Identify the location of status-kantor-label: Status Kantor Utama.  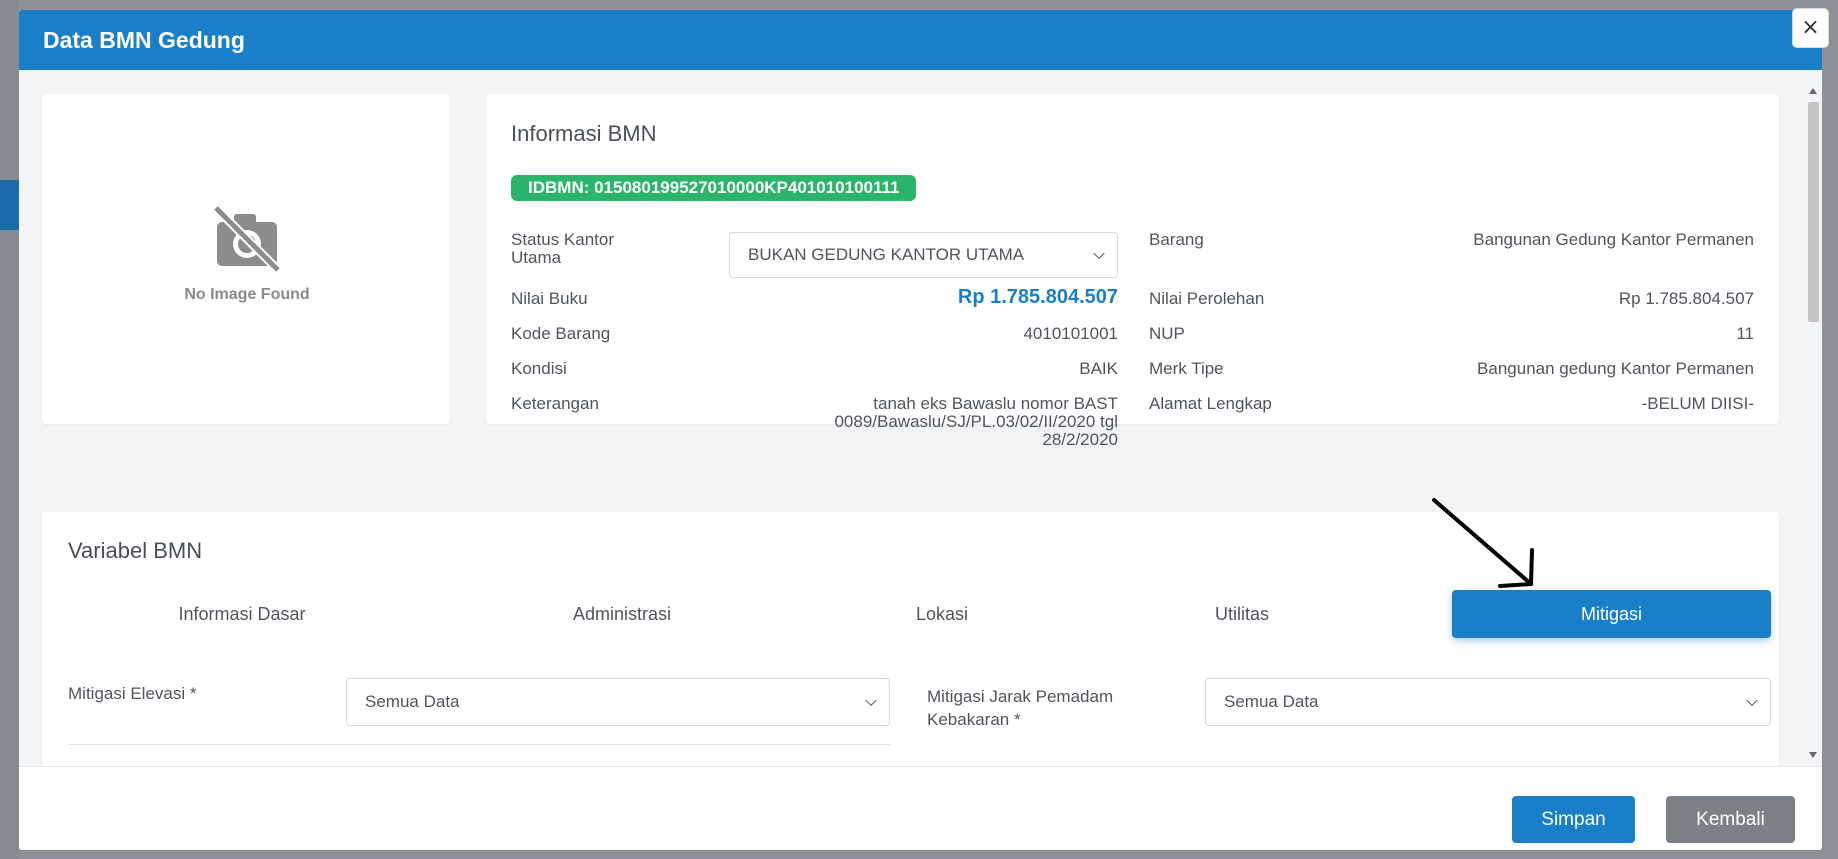
(563, 248).